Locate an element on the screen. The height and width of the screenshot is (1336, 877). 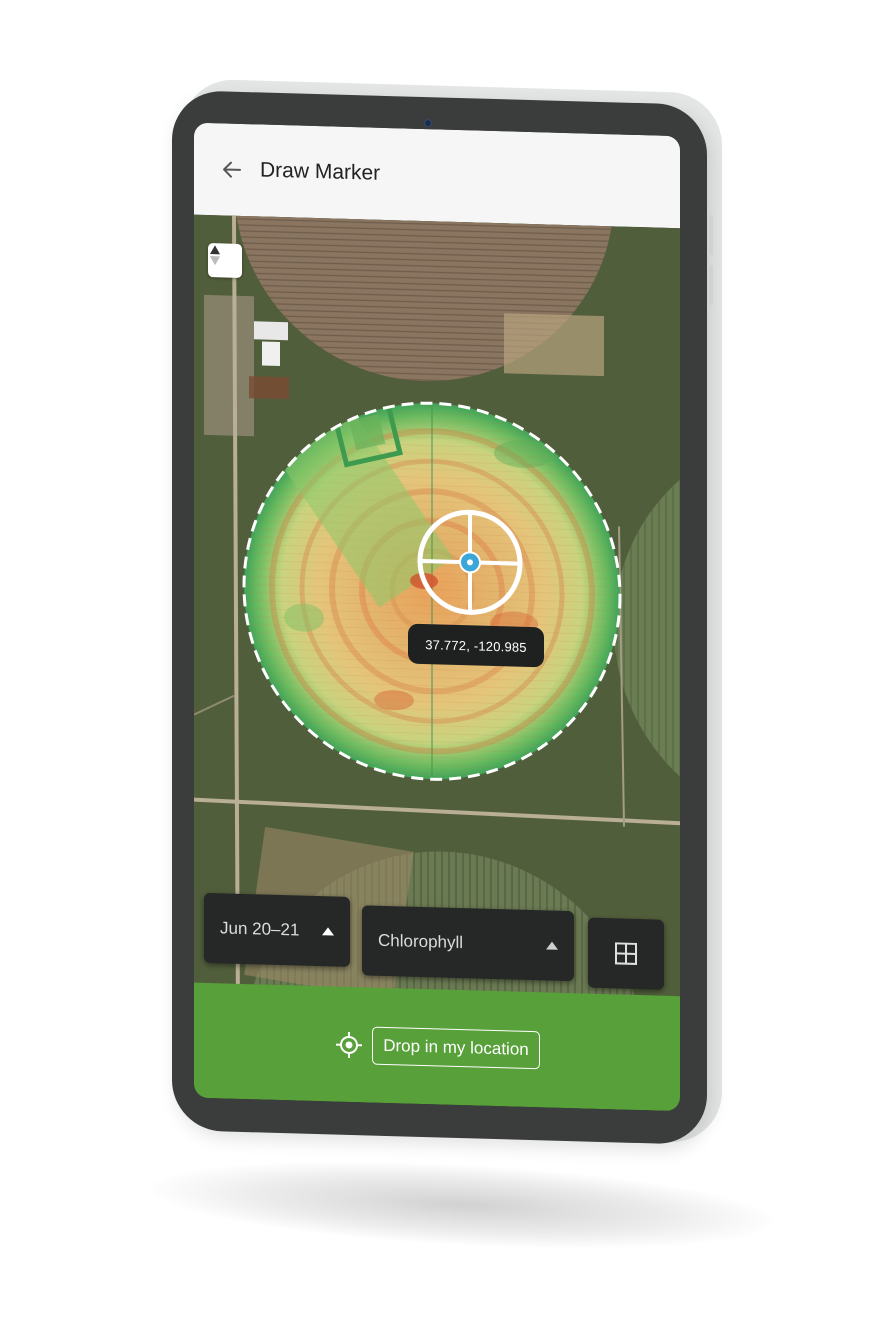
bottom-action-bar: Drop in my location is located at coordinates (437, 1047).